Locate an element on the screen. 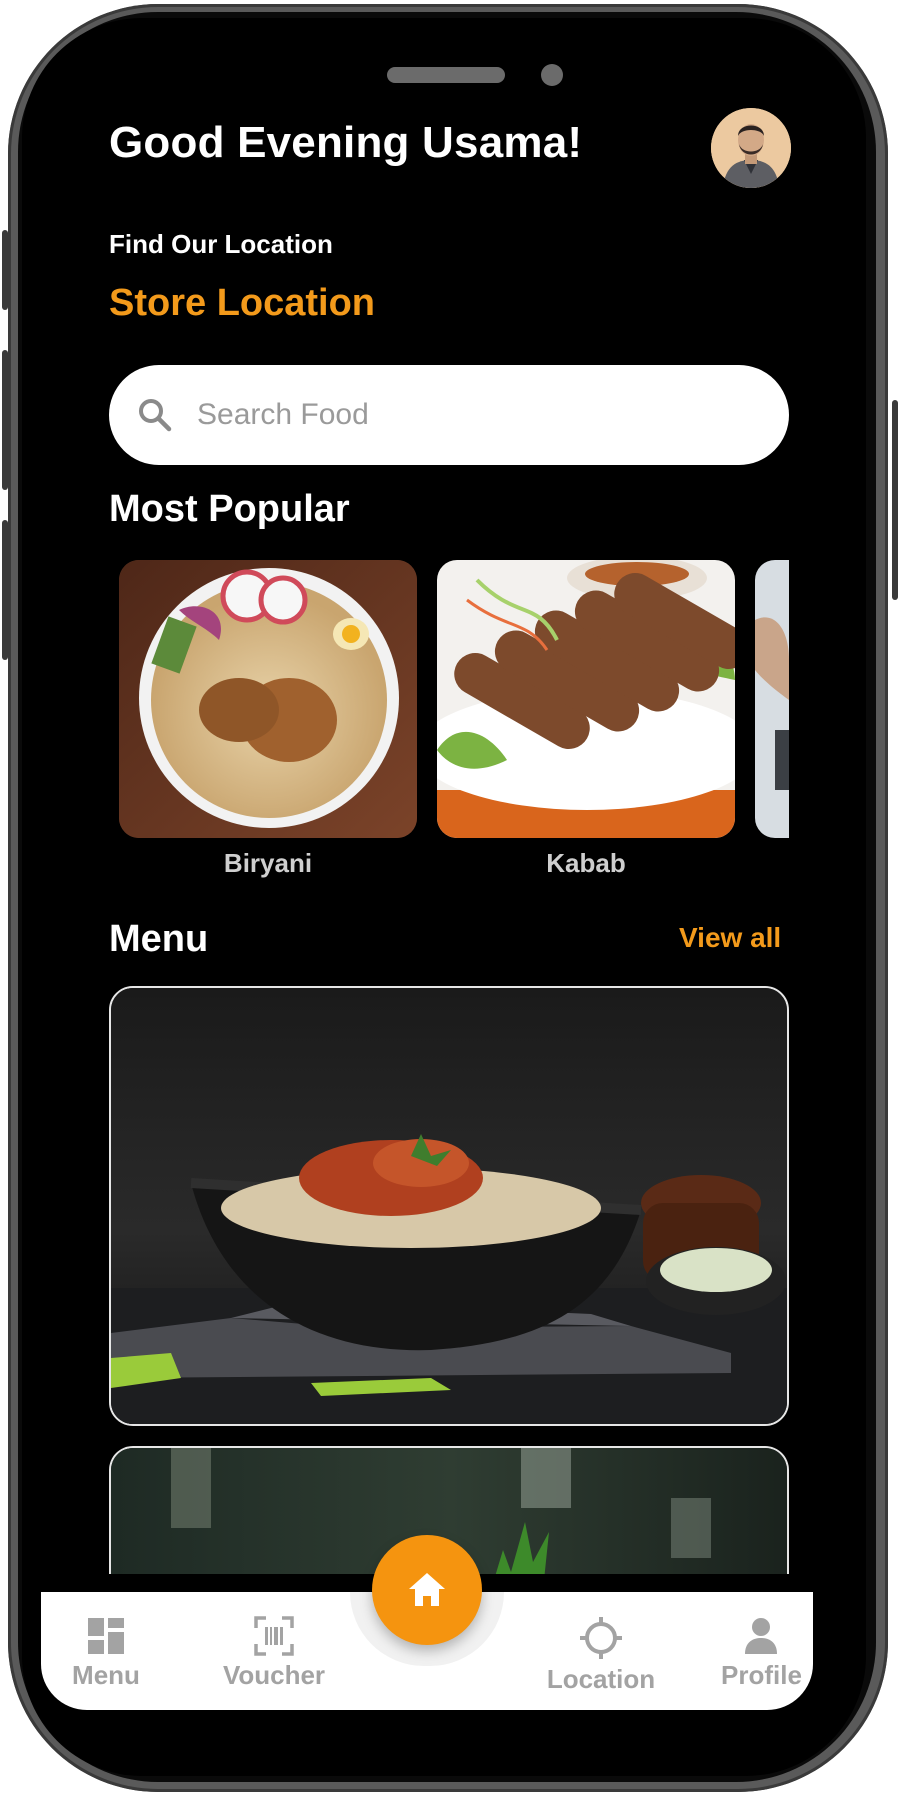  menu-title: Menu is located at coordinates (159, 939).